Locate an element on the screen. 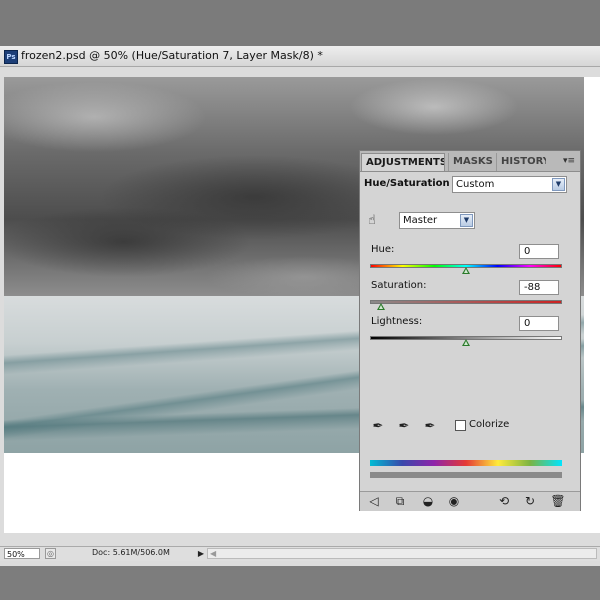 The width and height of the screenshot is (600, 600). top-background is located at coordinates (300, 23).